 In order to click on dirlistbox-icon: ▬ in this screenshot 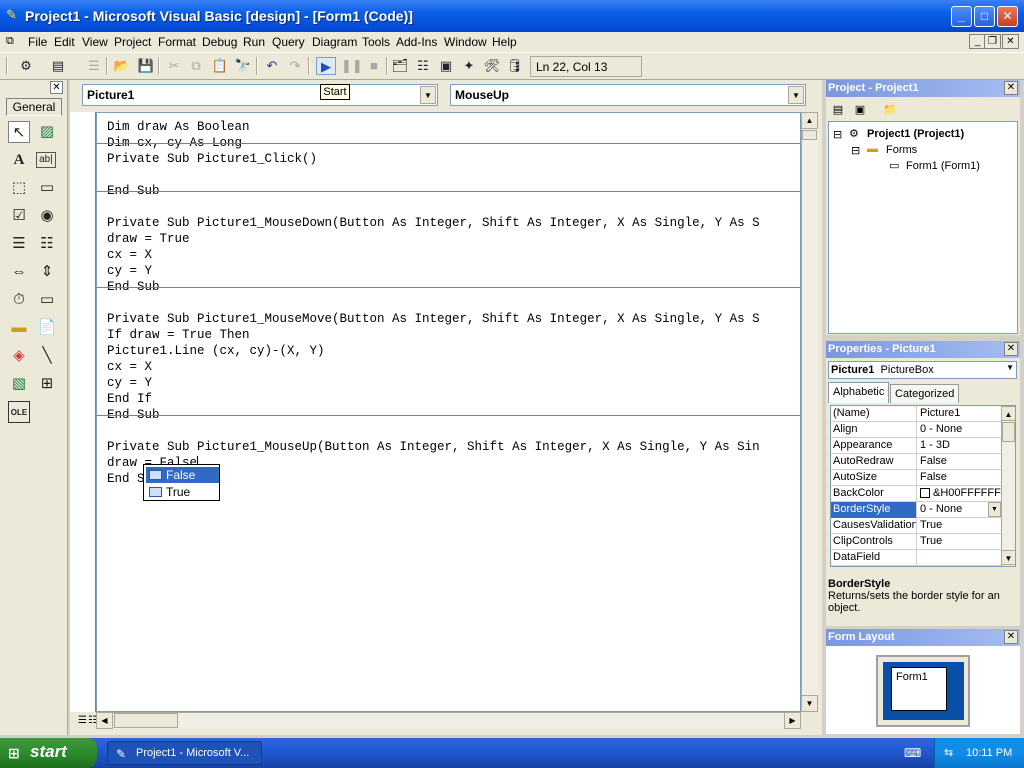, I will do `click(19, 328)`.